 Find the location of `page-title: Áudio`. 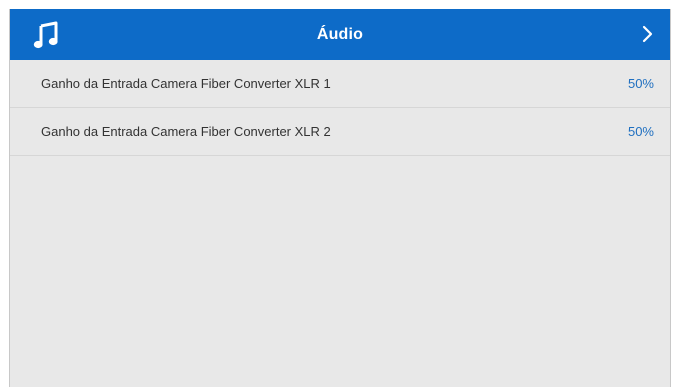

page-title: Áudio is located at coordinates (340, 34).